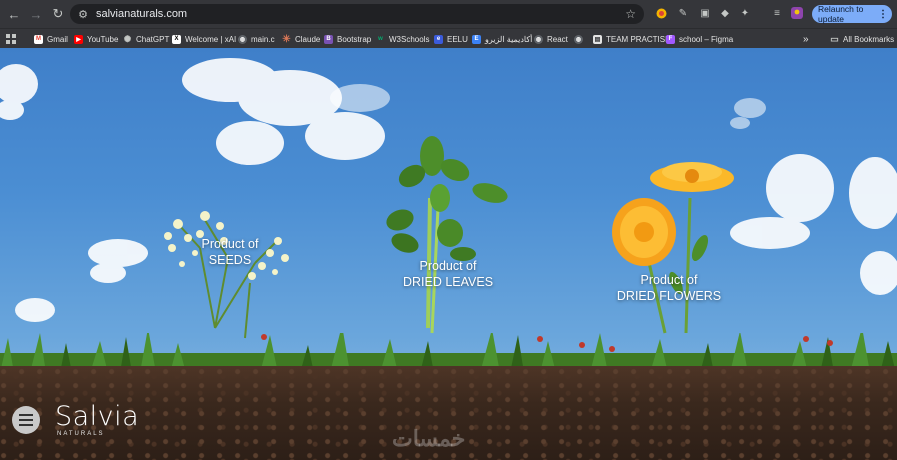 The image size is (897, 460). I want to click on bookmark-label: main.c, so click(263, 39).